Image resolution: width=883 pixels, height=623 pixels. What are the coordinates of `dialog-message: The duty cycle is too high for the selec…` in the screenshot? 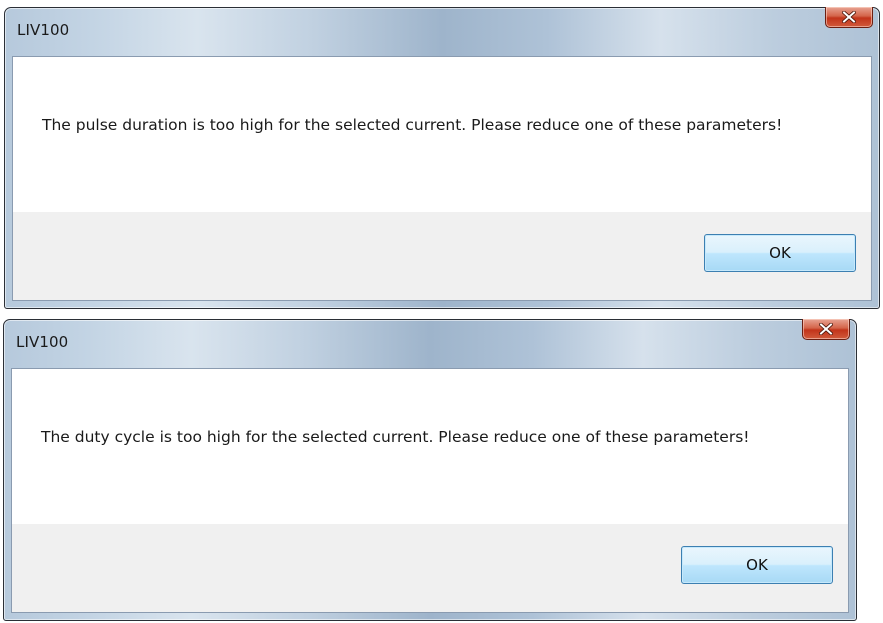 It's located at (395, 437).